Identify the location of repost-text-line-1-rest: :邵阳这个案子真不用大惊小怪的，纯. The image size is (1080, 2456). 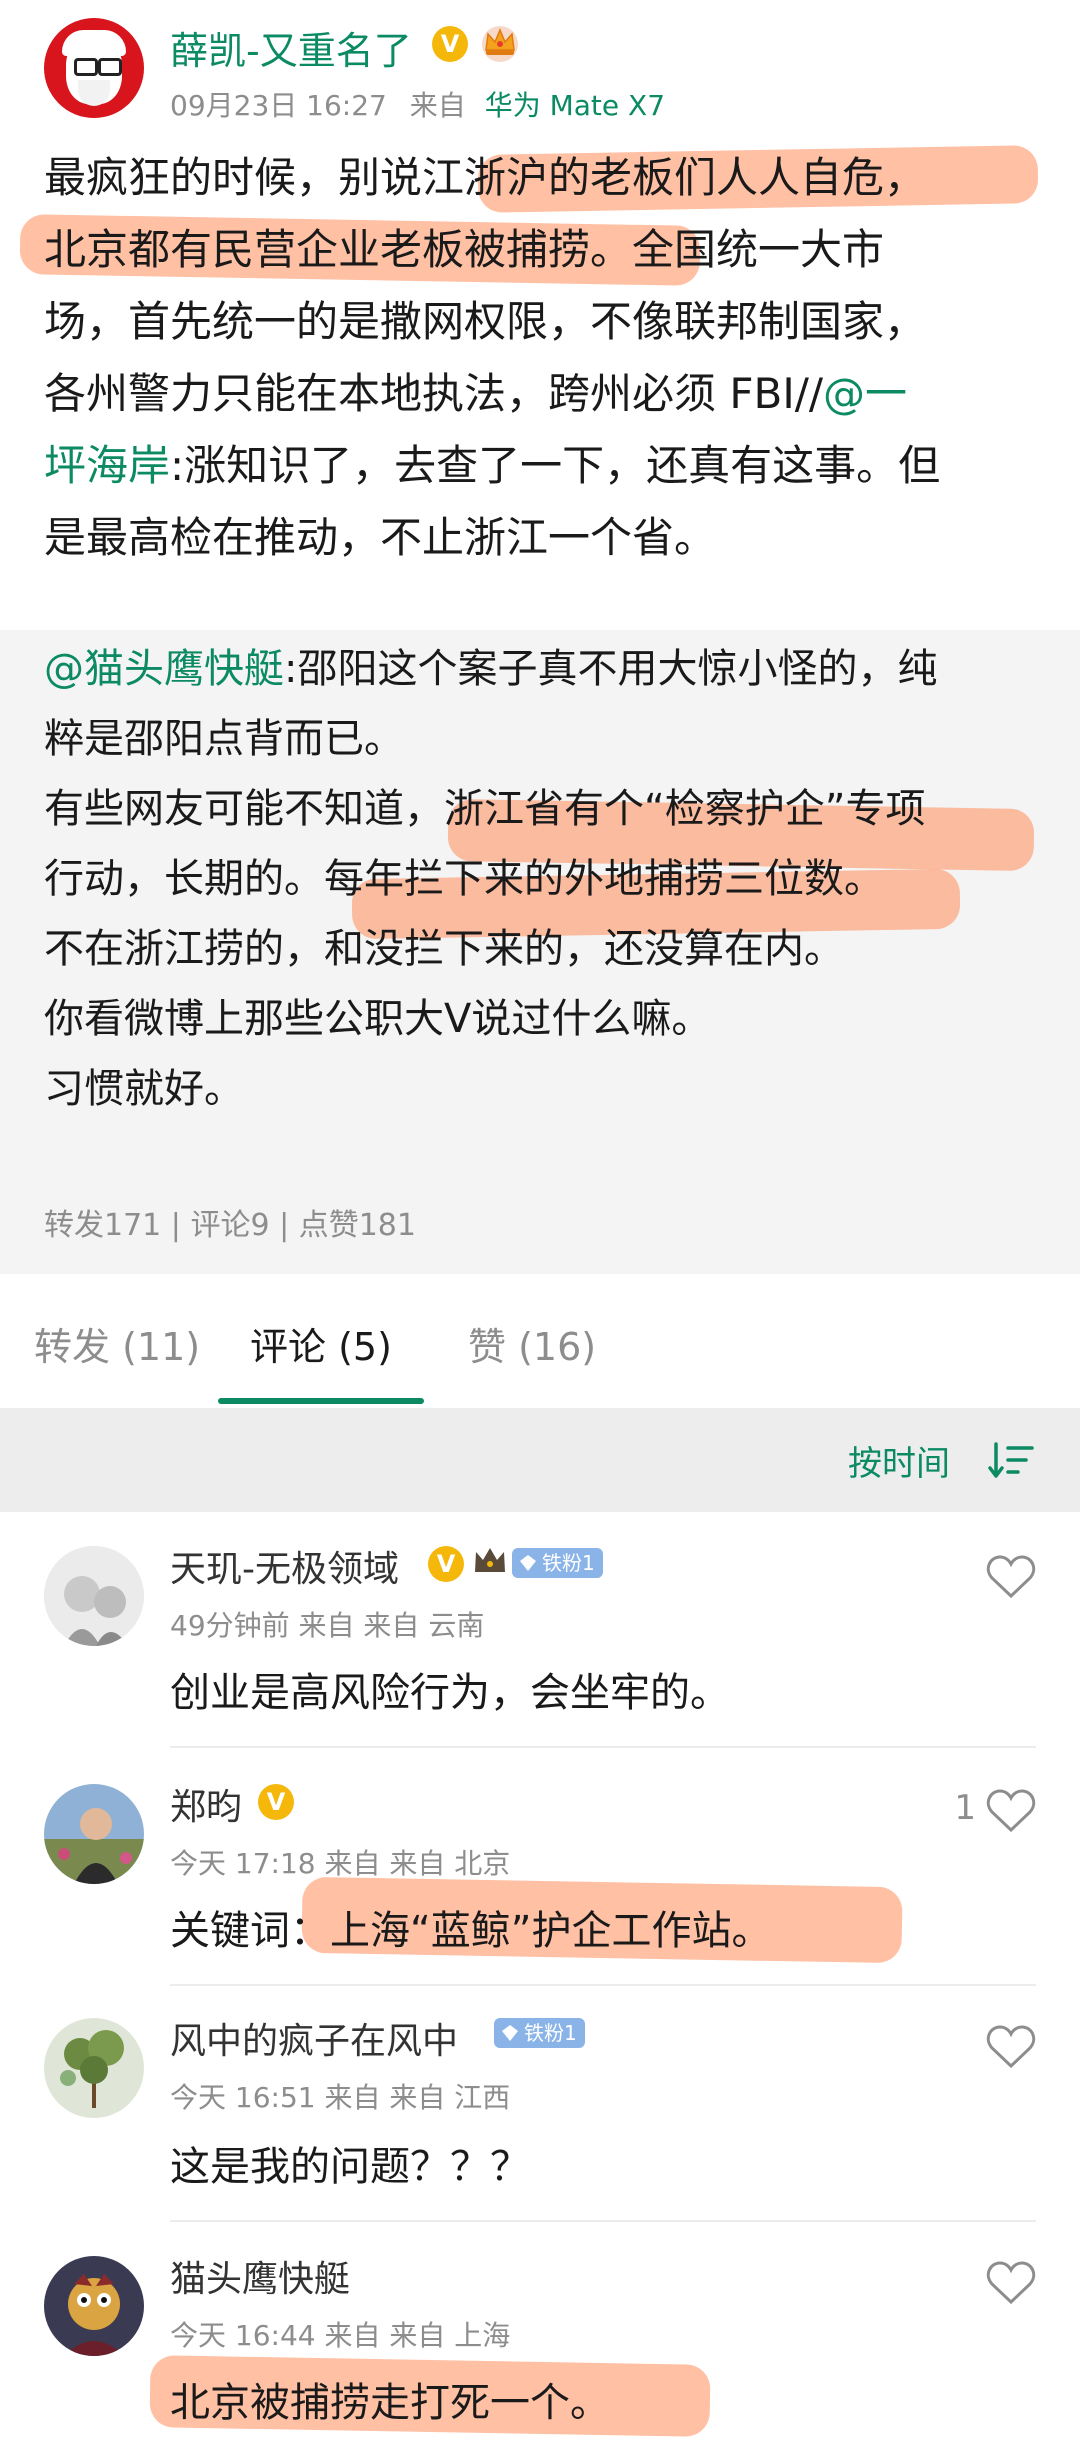
(611, 669).